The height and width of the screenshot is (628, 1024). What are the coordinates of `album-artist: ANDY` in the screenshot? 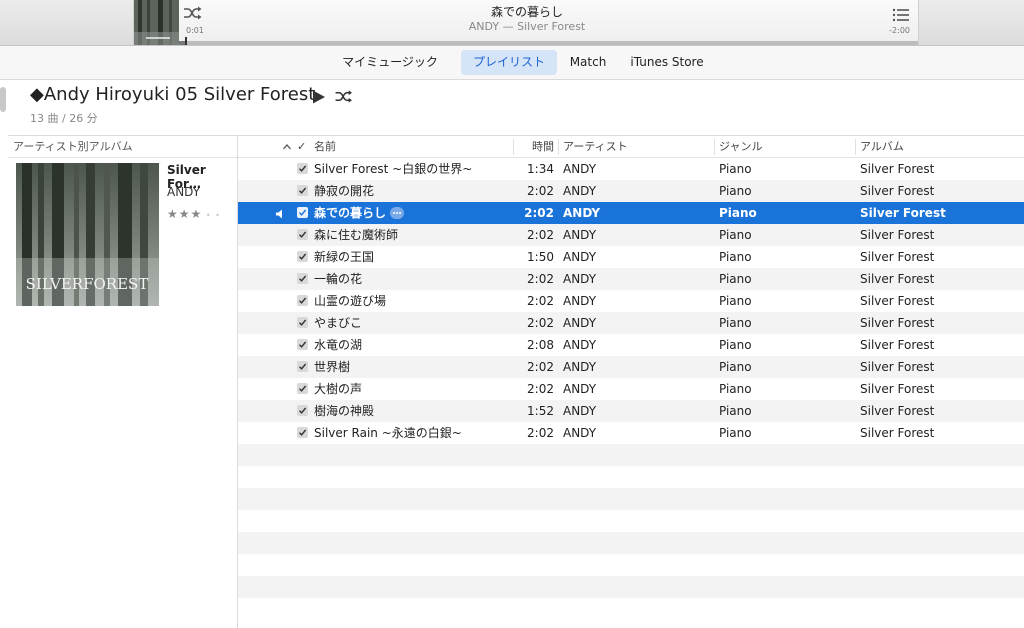 It's located at (183, 192).